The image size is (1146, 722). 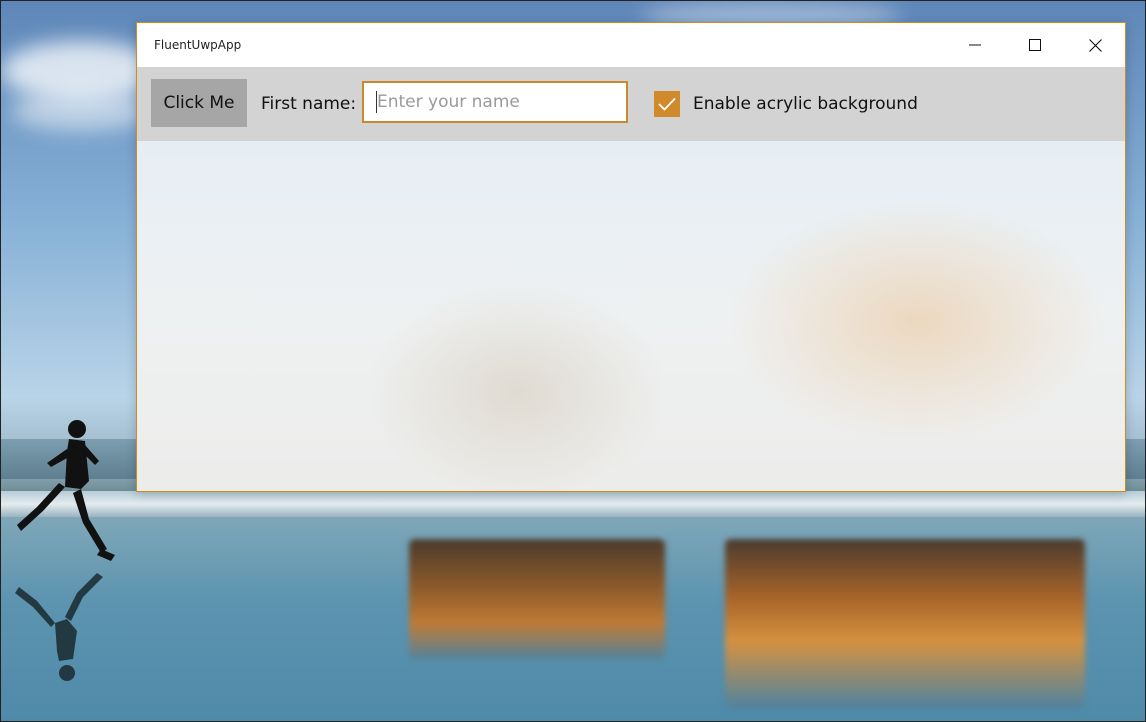 What do you see at coordinates (198, 45) in the screenshot?
I see `window-title: FluentUwpApp` at bounding box center [198, 45].